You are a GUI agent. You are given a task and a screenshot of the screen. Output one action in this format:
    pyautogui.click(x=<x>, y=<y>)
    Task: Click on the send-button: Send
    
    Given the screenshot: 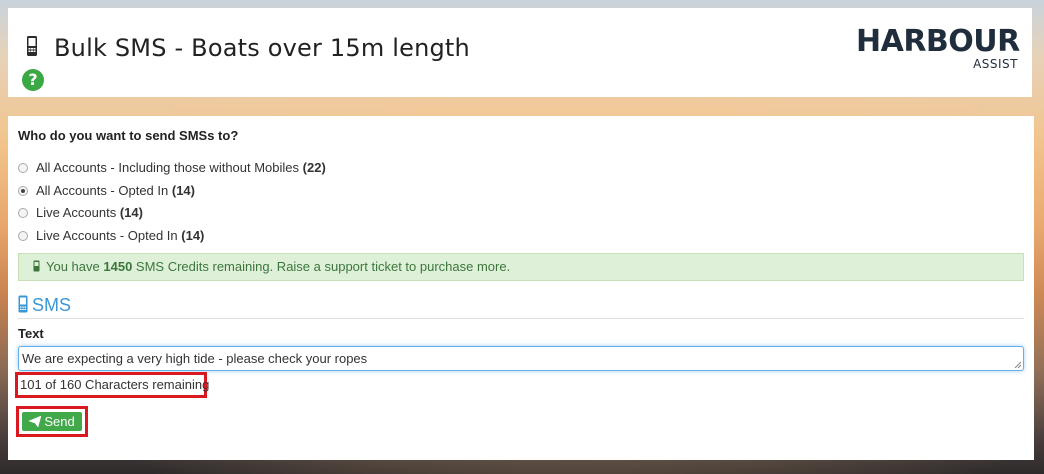 What is the action you would take?
    pyautogui.click(x=52, y=421)
    